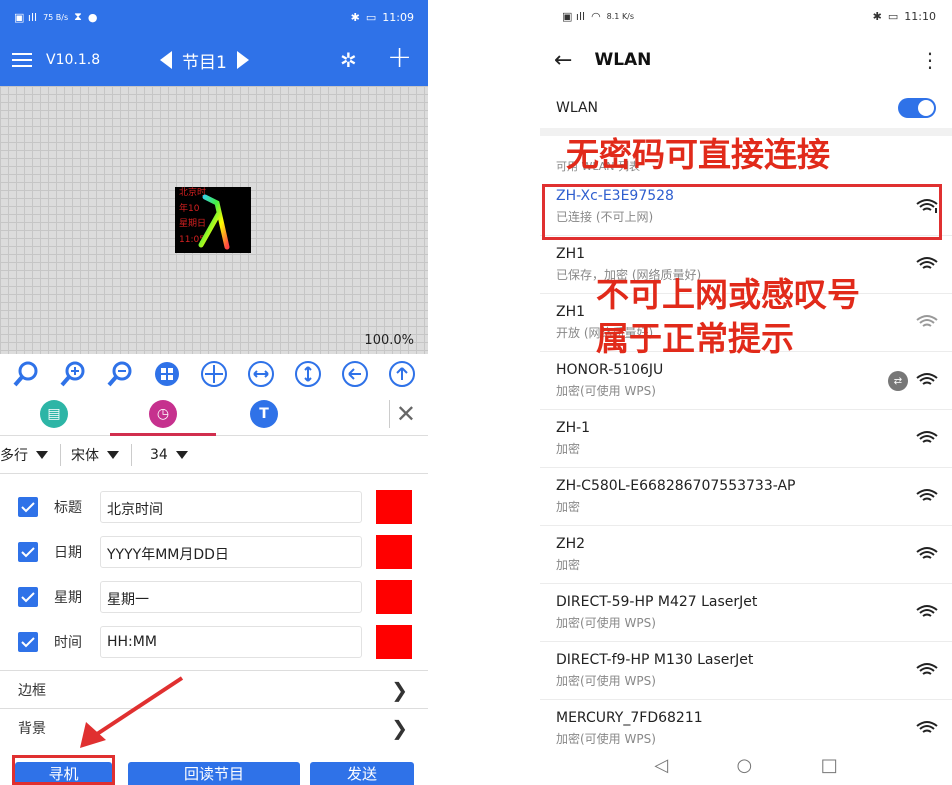 This screenshot has height=785, width=952. I want to click on title-input: 北京时间, so click(231, 506).